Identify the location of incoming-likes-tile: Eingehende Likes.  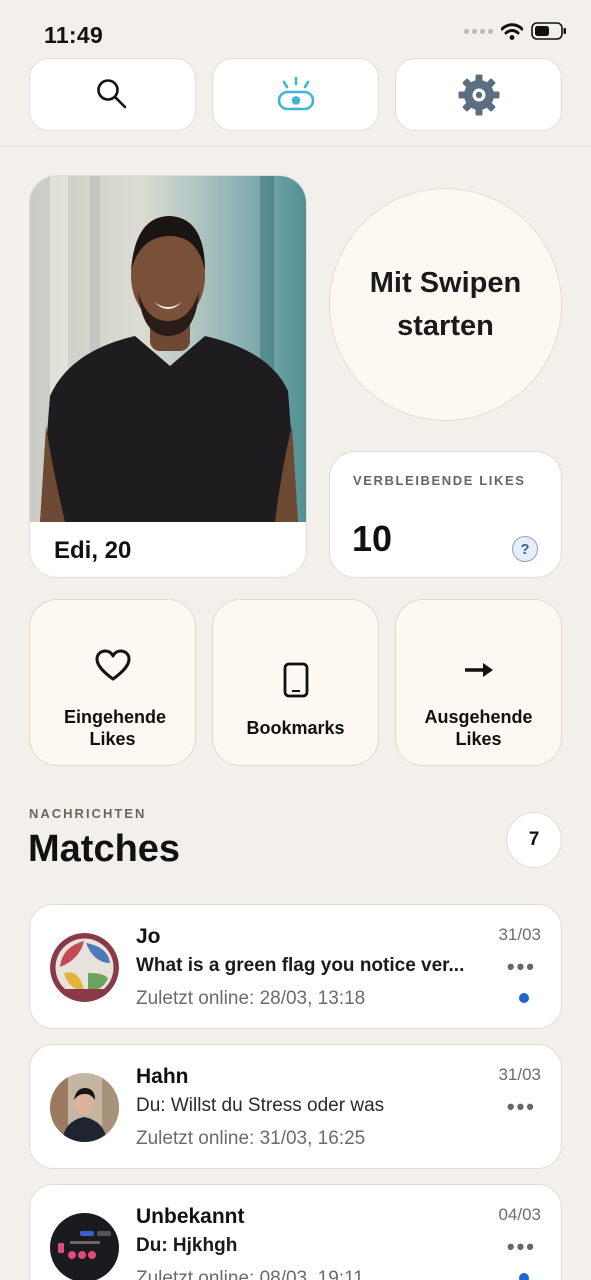
(112, 682).